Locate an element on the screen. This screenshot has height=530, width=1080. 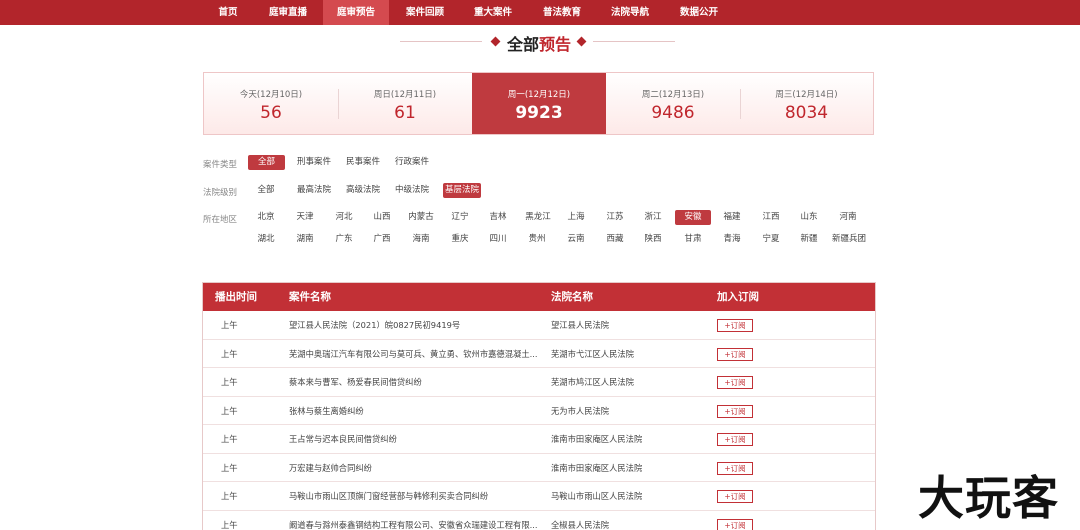
region-option: 云南 is located at coordinates (576, 239).